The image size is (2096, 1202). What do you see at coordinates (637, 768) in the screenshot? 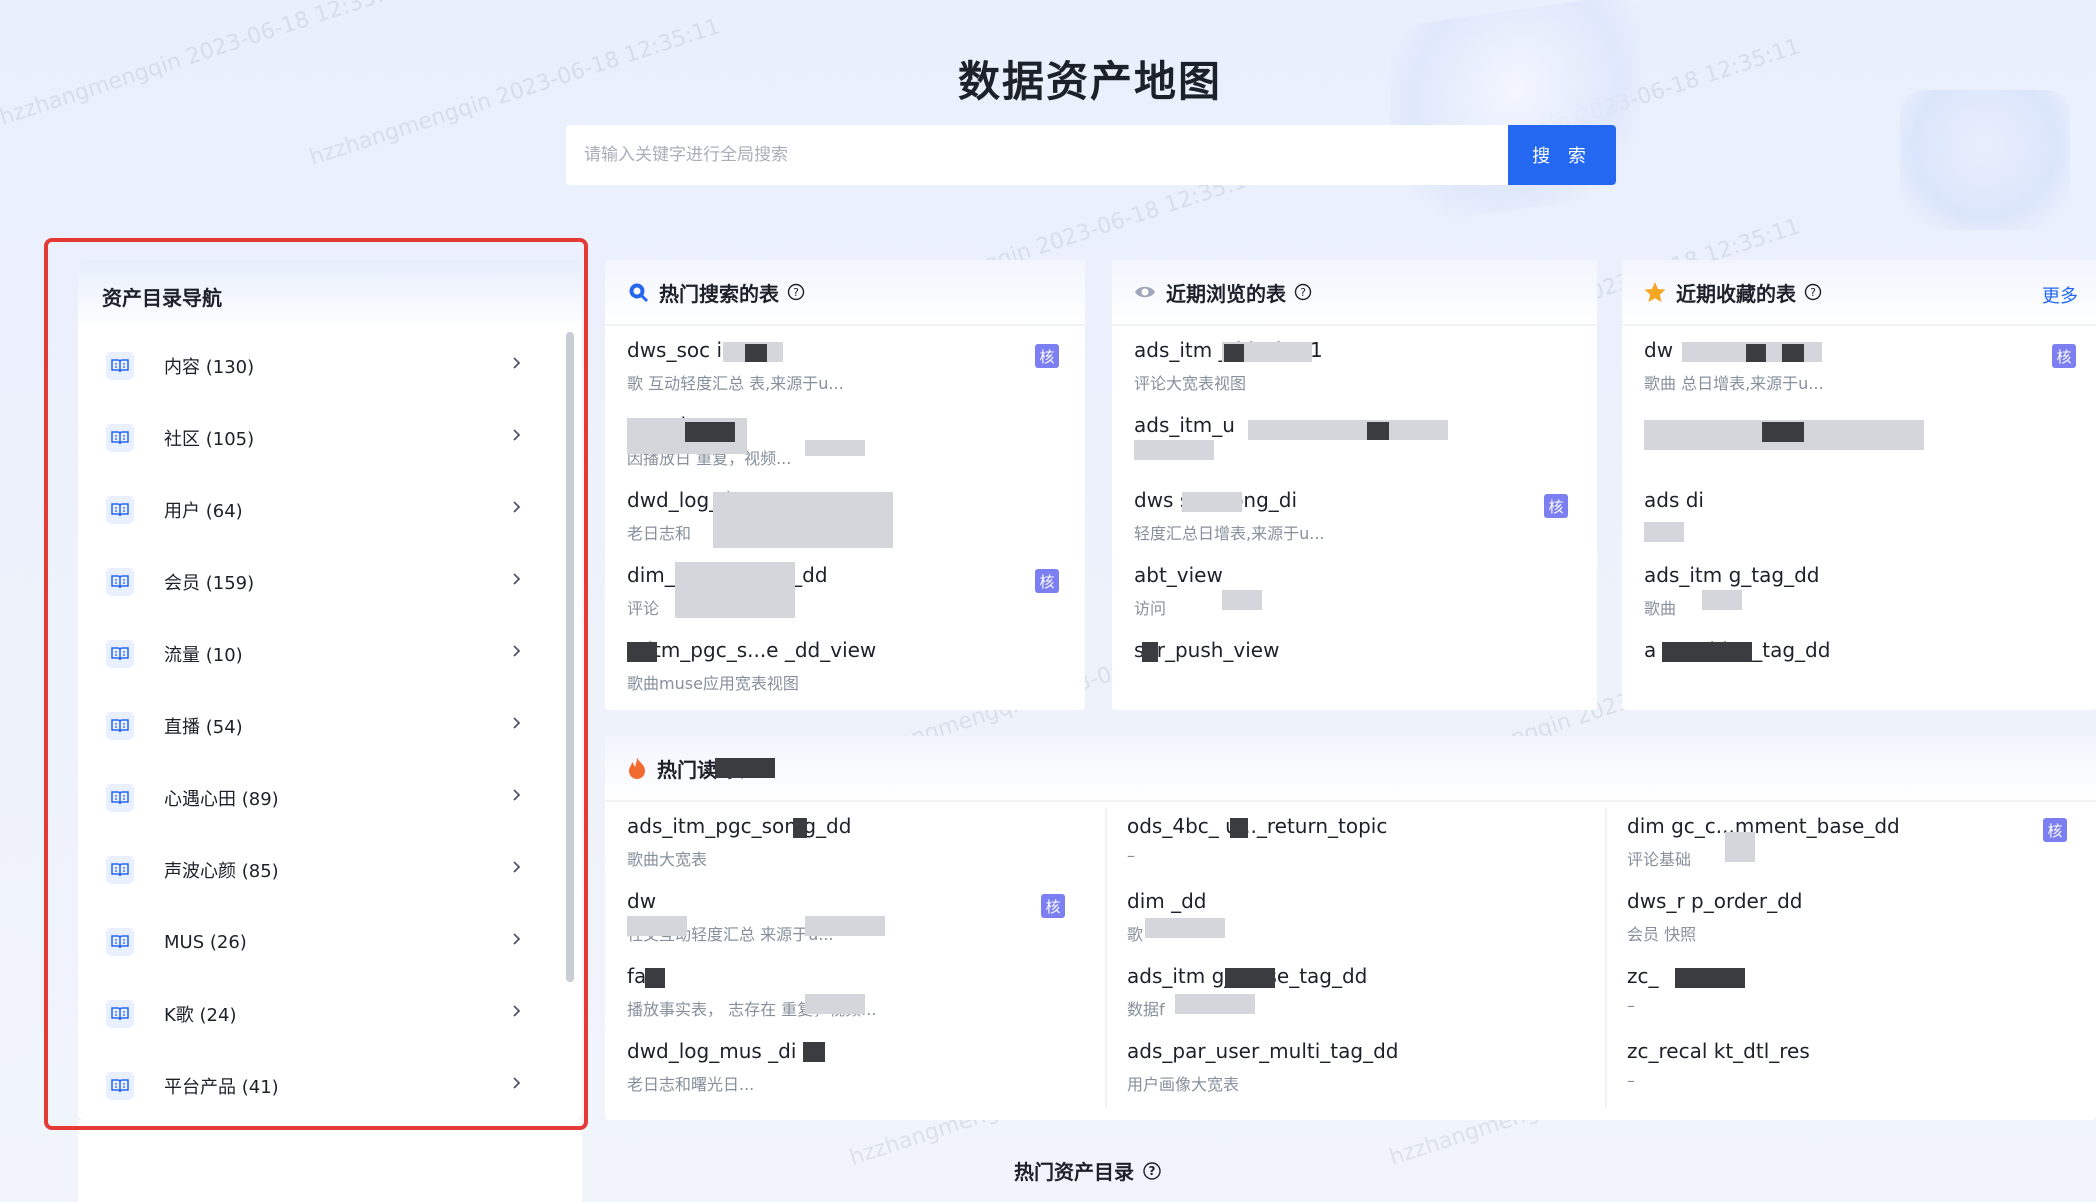
I see `fire-icon` at bounding box center [637, 768].